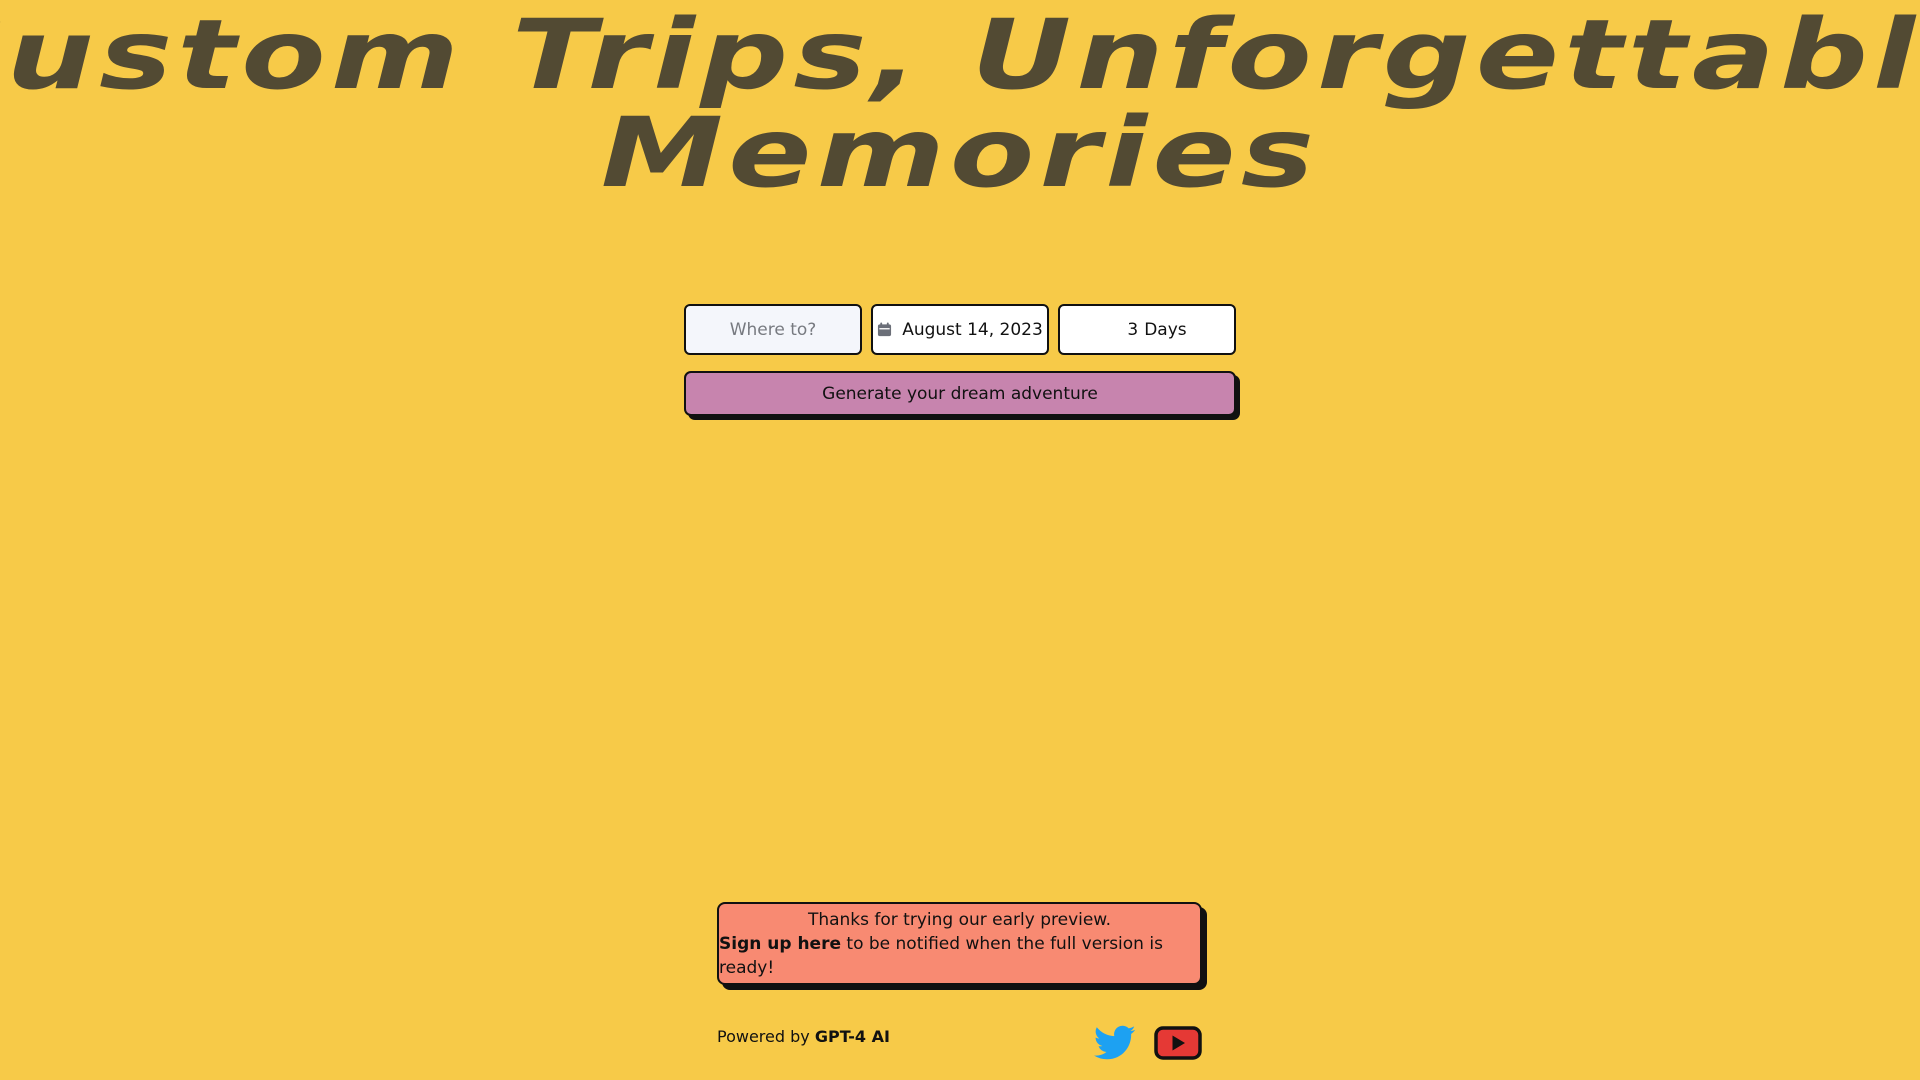 This screenshot has width=1920, height=1080. I want to click on twitter-icon, so click(1115, 1042).